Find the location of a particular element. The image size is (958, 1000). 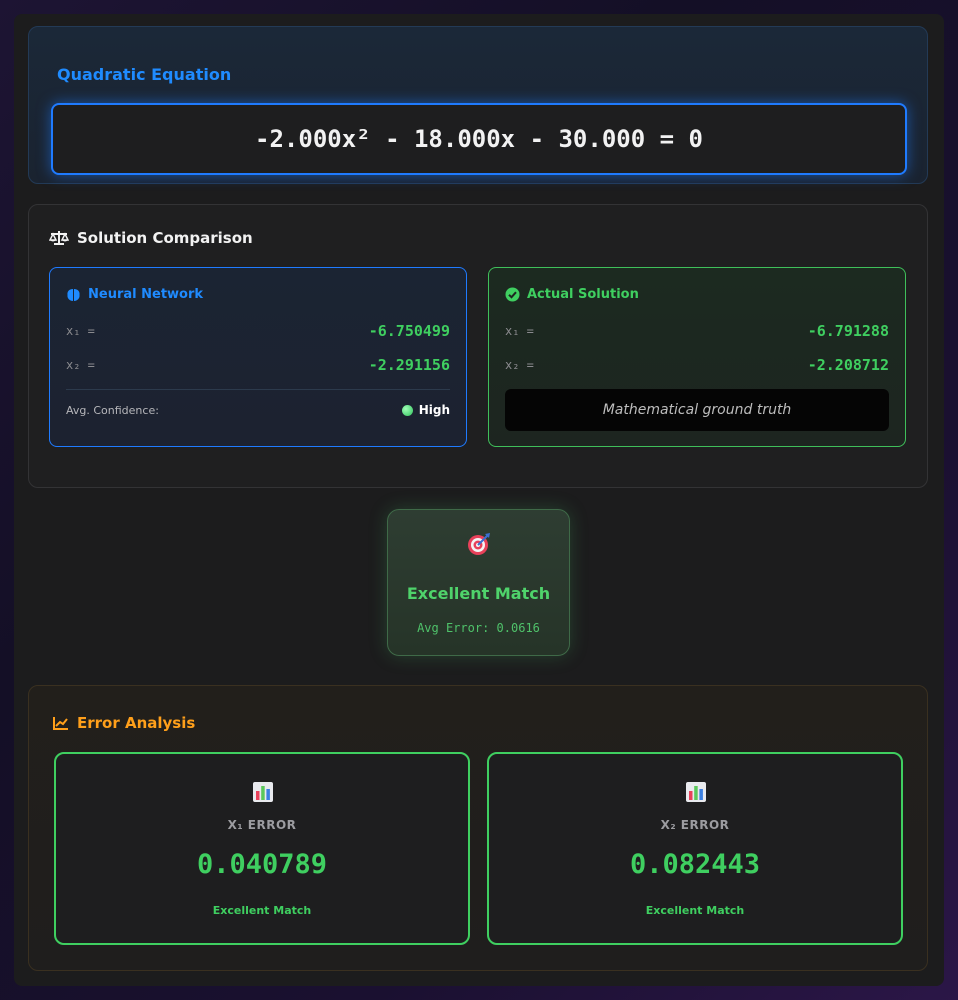

actual-x2-label: x₂ = is located at coordinates (519, 365).